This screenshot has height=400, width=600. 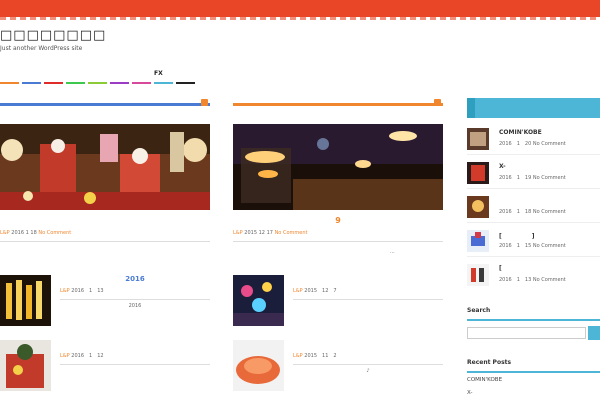 What do you see at coordinates (502, 166) in the screenshot?
I see `sidebar-post-title: X-` at bounding box center [502, 166].